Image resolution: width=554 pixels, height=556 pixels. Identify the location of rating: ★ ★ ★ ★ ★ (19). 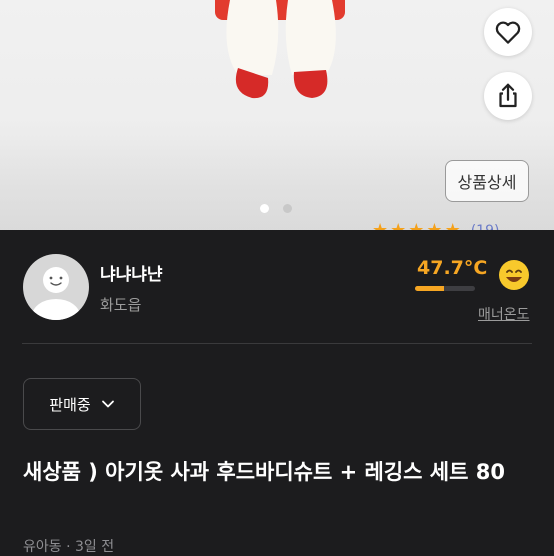
(436, 226).